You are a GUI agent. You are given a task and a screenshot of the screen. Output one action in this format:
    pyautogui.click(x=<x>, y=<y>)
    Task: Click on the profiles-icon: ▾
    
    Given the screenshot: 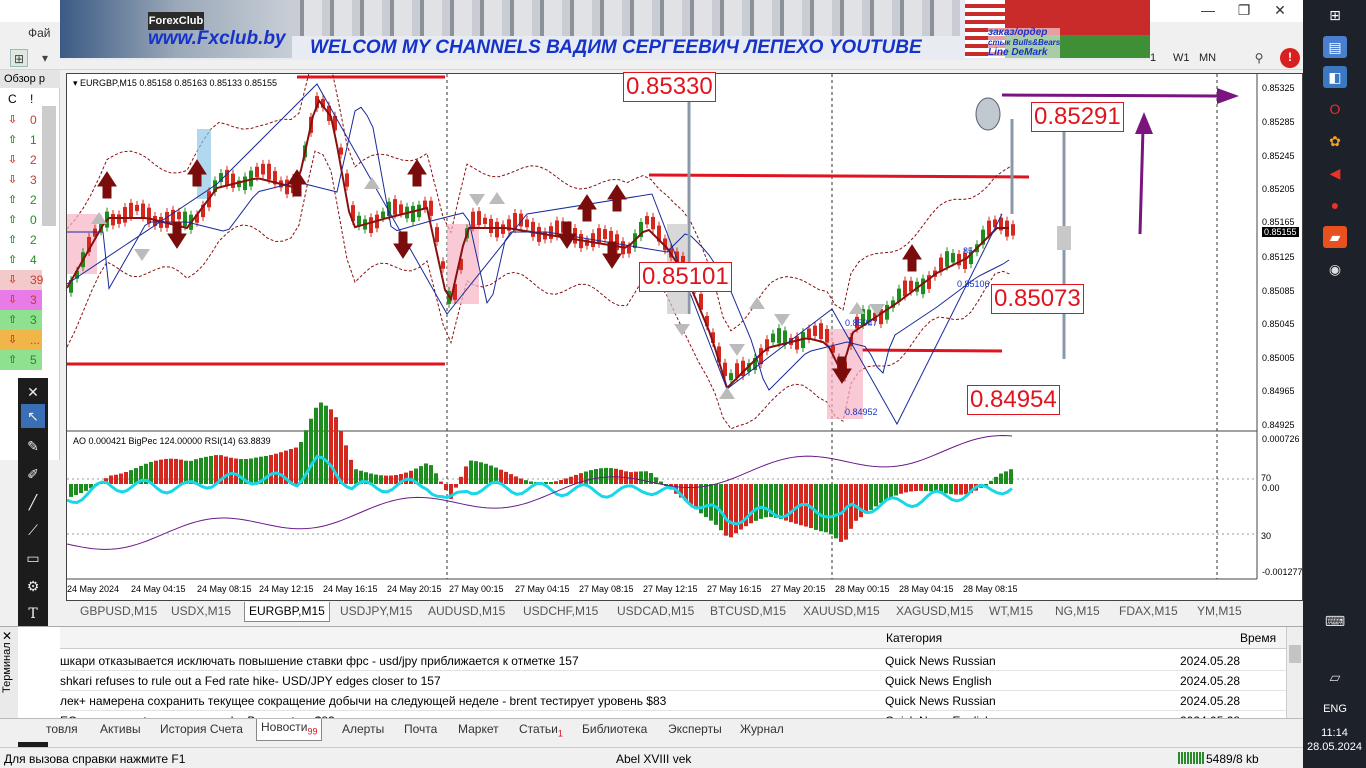 What is the action you would take?
    pyautogui.click(x=45, y=58)
    